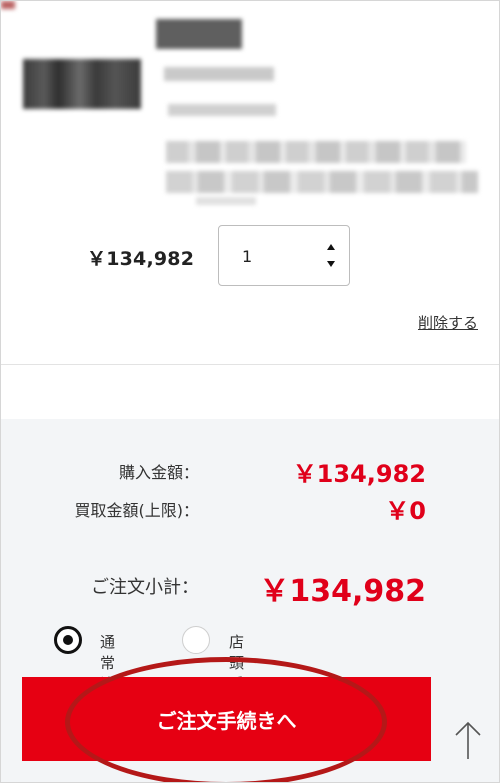 The height and width of the screenshot is (783, 500). I want to click on order-subtotal-label: ご注文小計：, so click(145, 587).